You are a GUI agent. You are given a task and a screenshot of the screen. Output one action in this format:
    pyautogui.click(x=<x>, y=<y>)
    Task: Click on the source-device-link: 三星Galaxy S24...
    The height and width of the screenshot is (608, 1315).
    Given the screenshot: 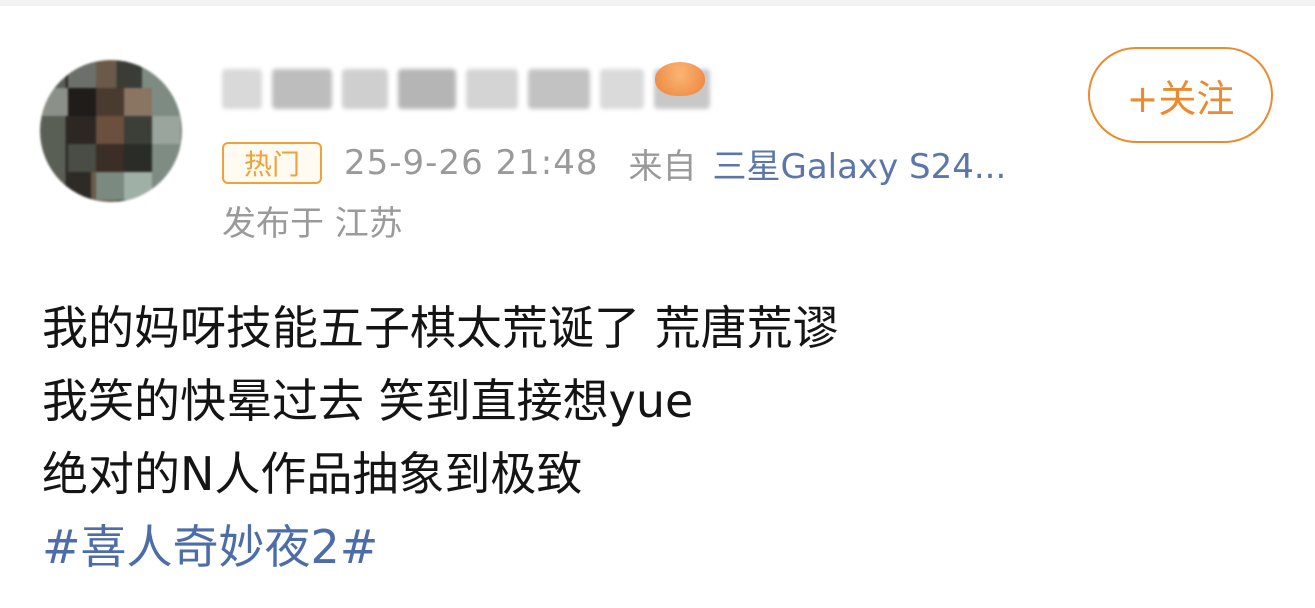 What is the action you would take?
    pyautogui.click(x=860, y=163)
    